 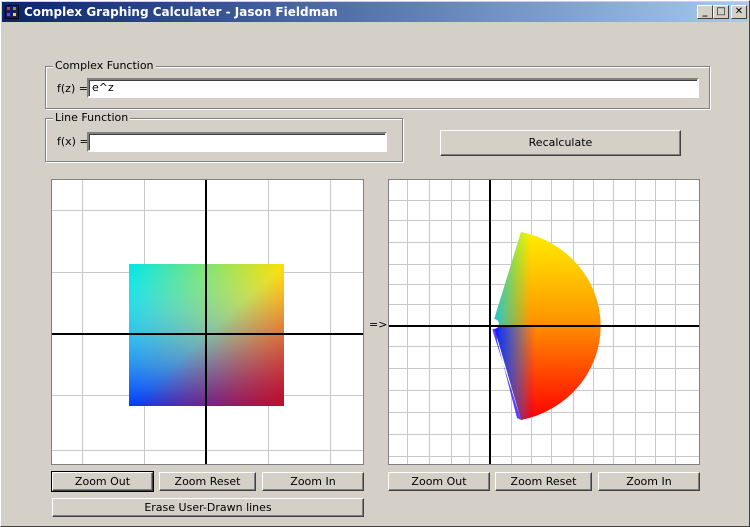 What do you see at coordinates (543, 481) in the screenshot?
I see `right-zoom-reset-button: Zoom Reset` at bounding box center [543, 481].